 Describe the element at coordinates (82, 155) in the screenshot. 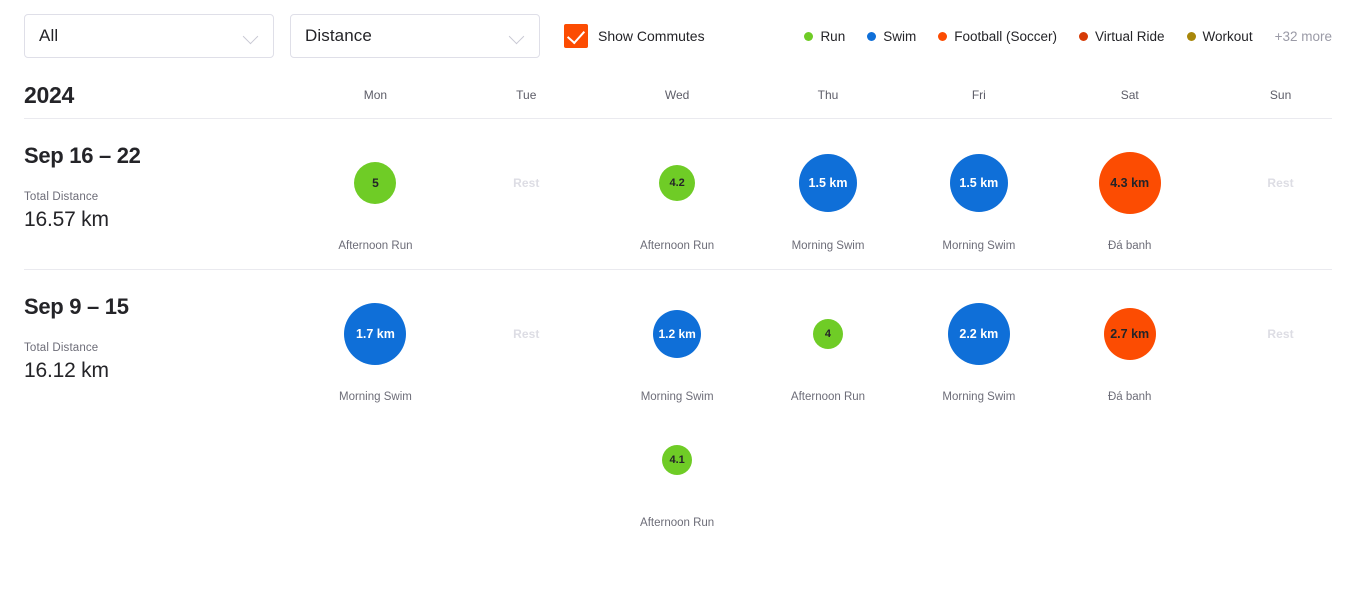

I see `week-range: Sep 16 – 22` at that location.